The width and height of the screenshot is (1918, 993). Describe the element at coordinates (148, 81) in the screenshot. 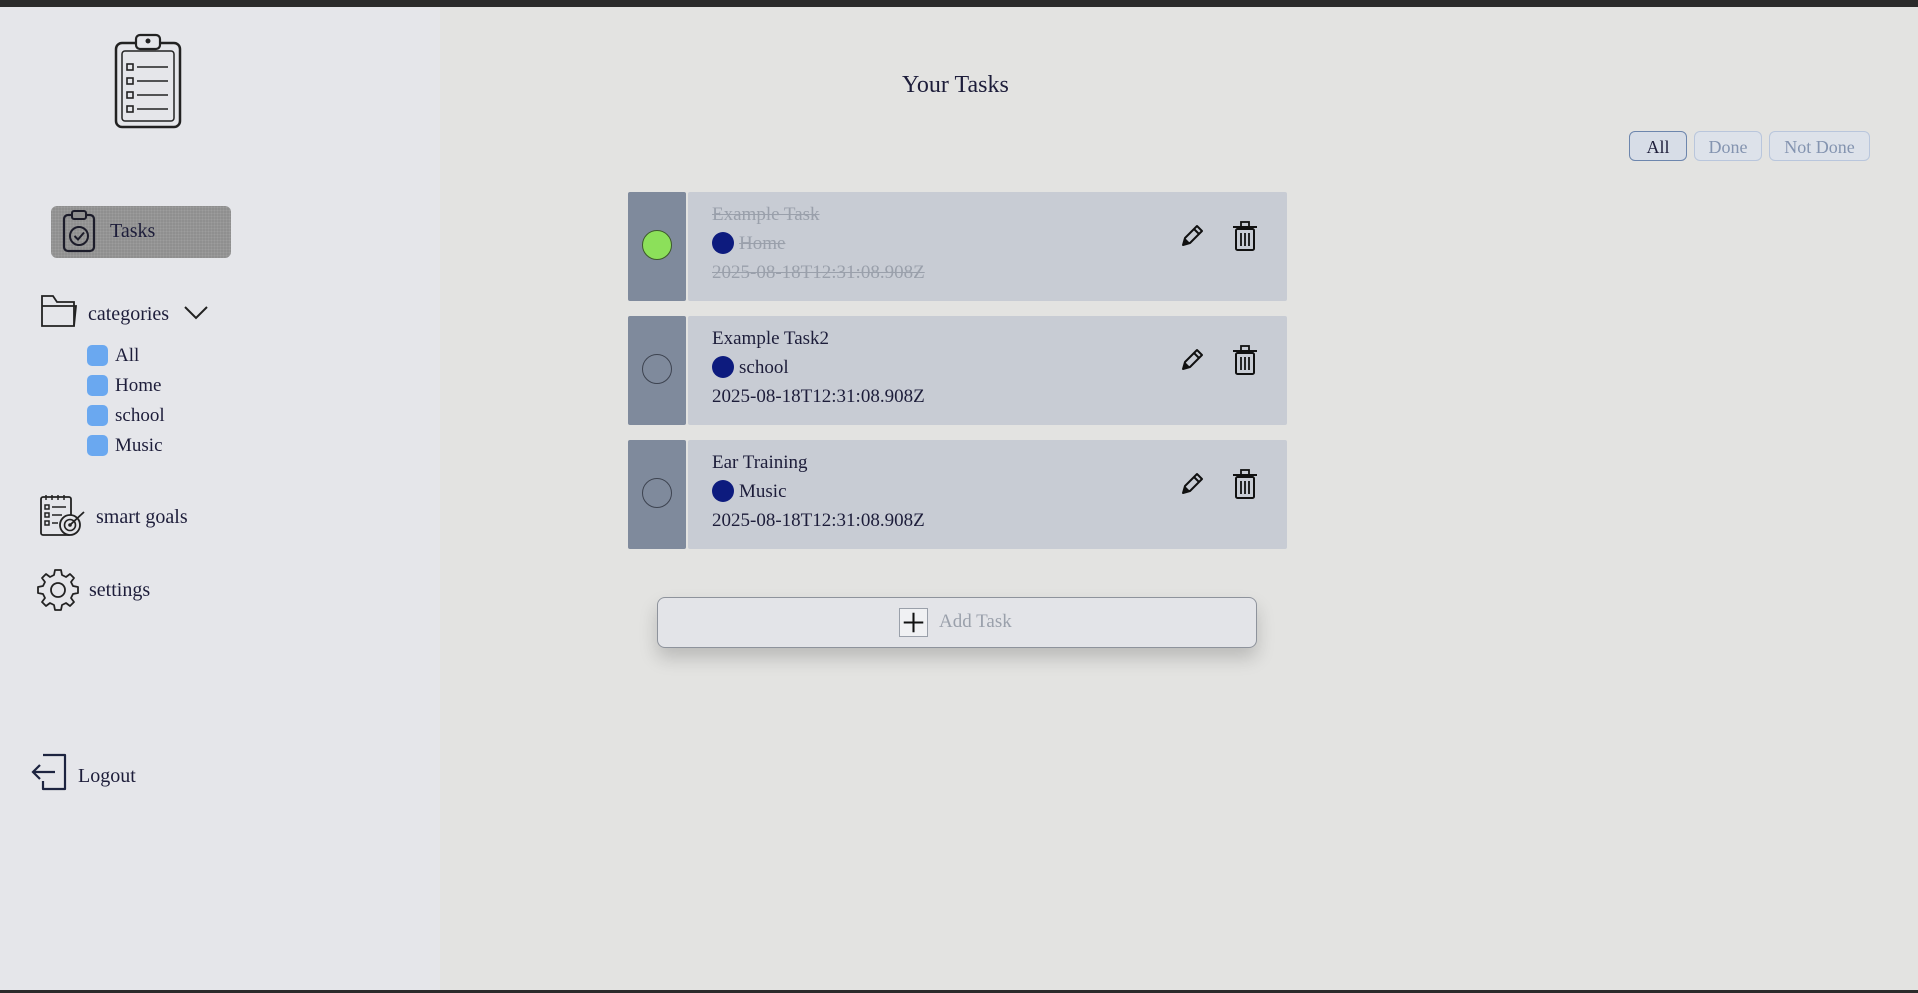

I see `clipboard-list-icon` at that location.